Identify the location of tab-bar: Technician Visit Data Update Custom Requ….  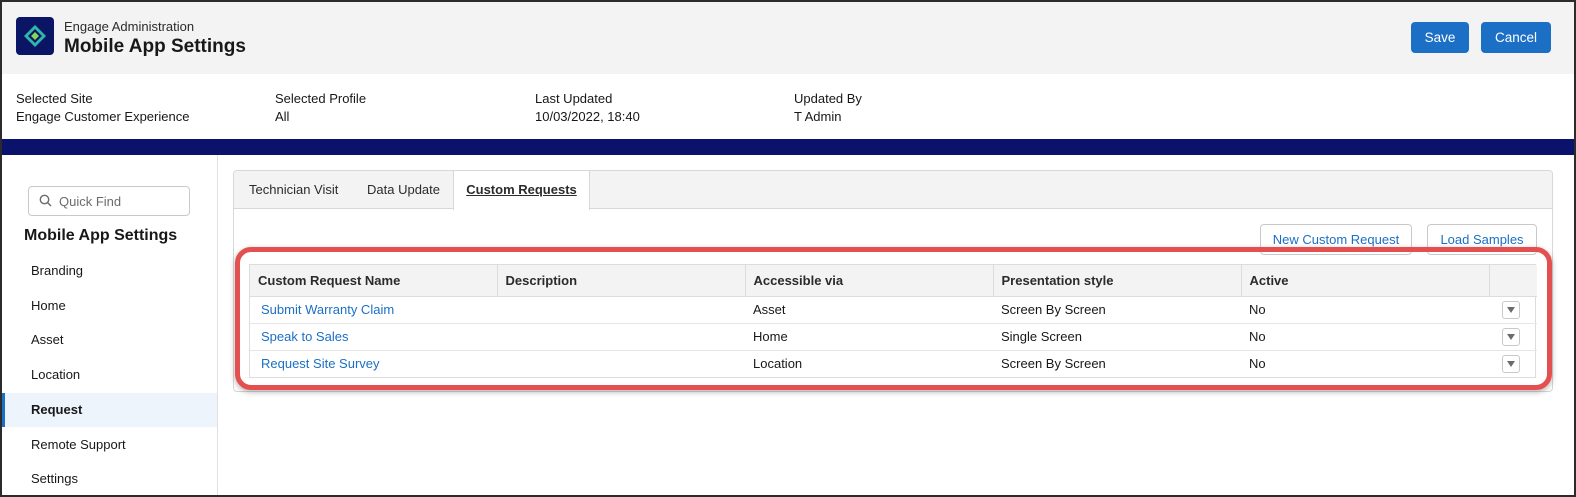
(893, 190).